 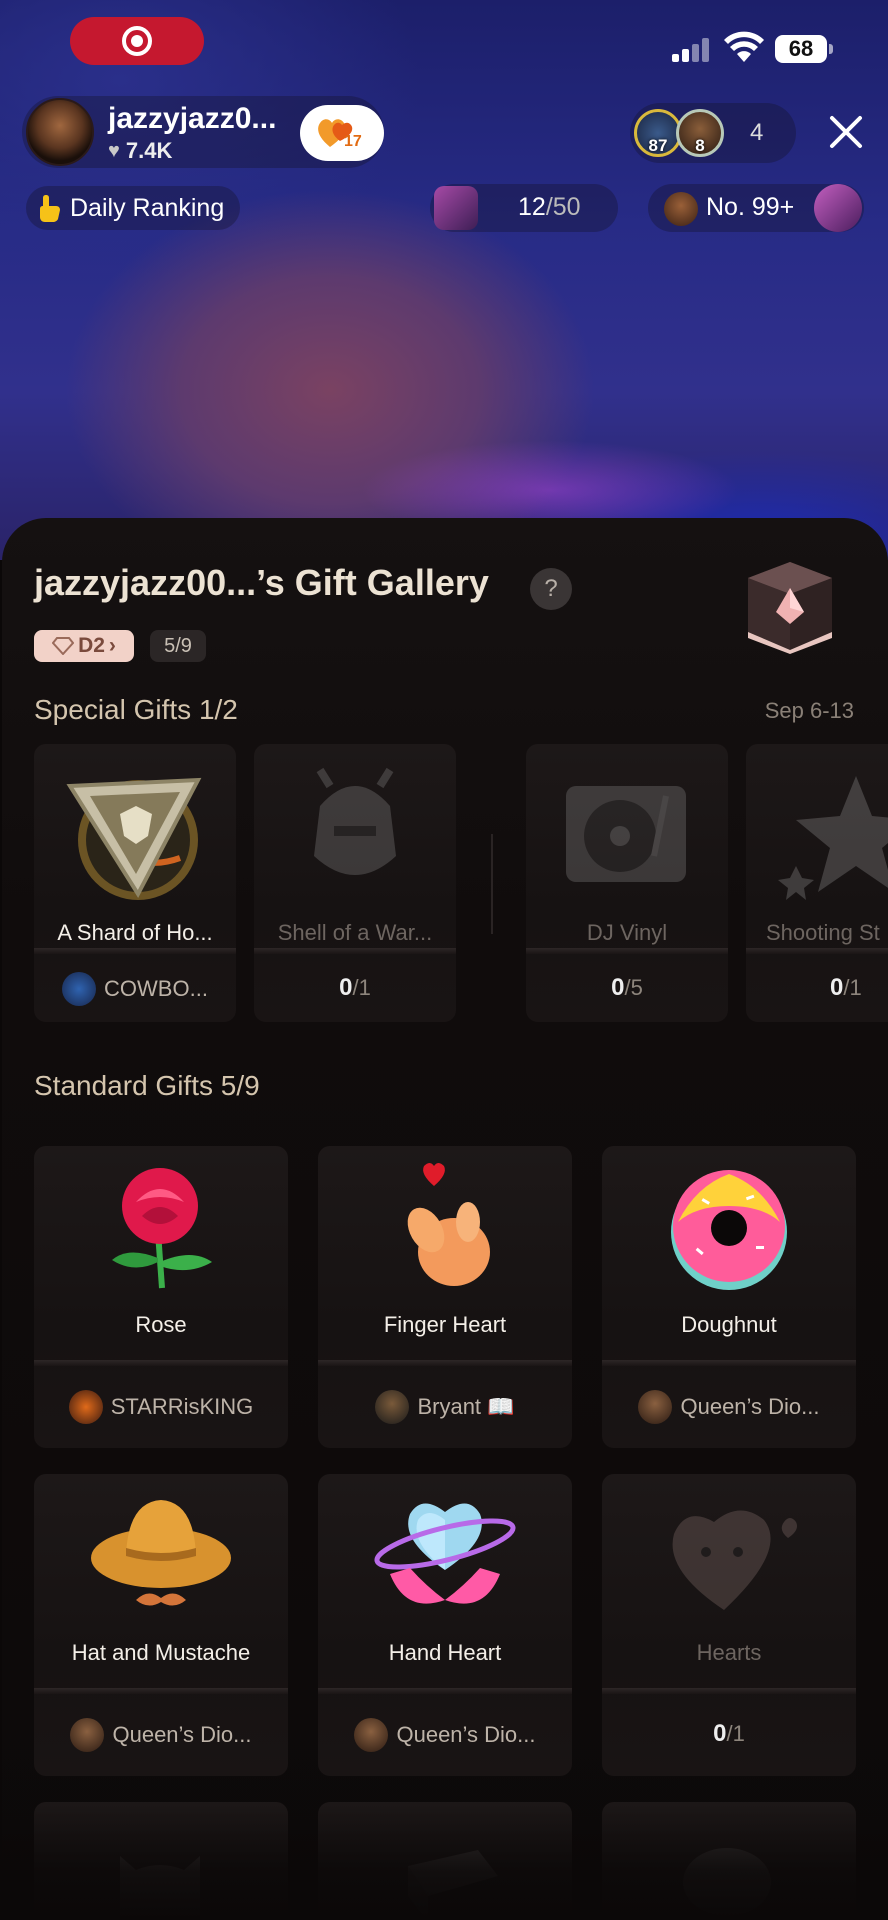 I want to click on fan-level: 17, so click(x=353, y=141).